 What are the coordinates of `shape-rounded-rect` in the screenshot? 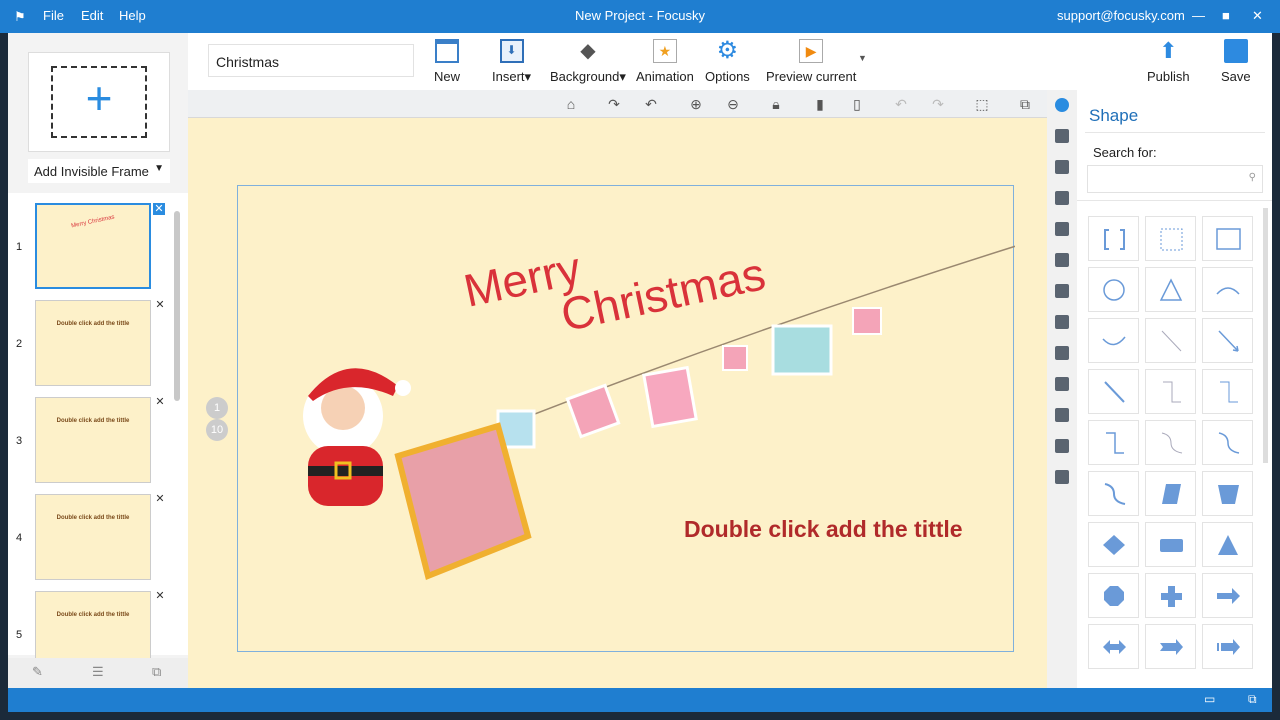 It's located at (1170, 544).